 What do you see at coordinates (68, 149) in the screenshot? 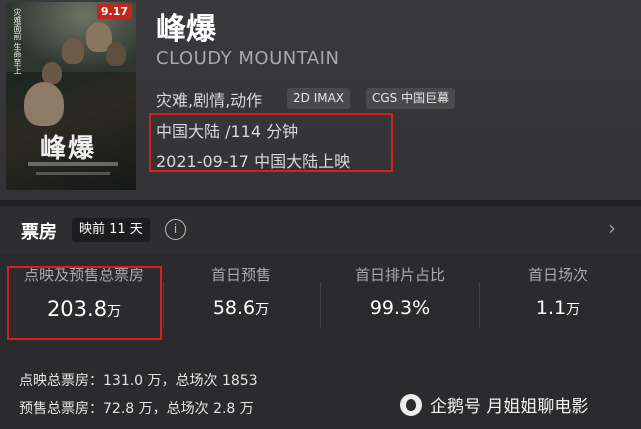
I see `poster-title: 峰爆` at bounding box center [68, 149].